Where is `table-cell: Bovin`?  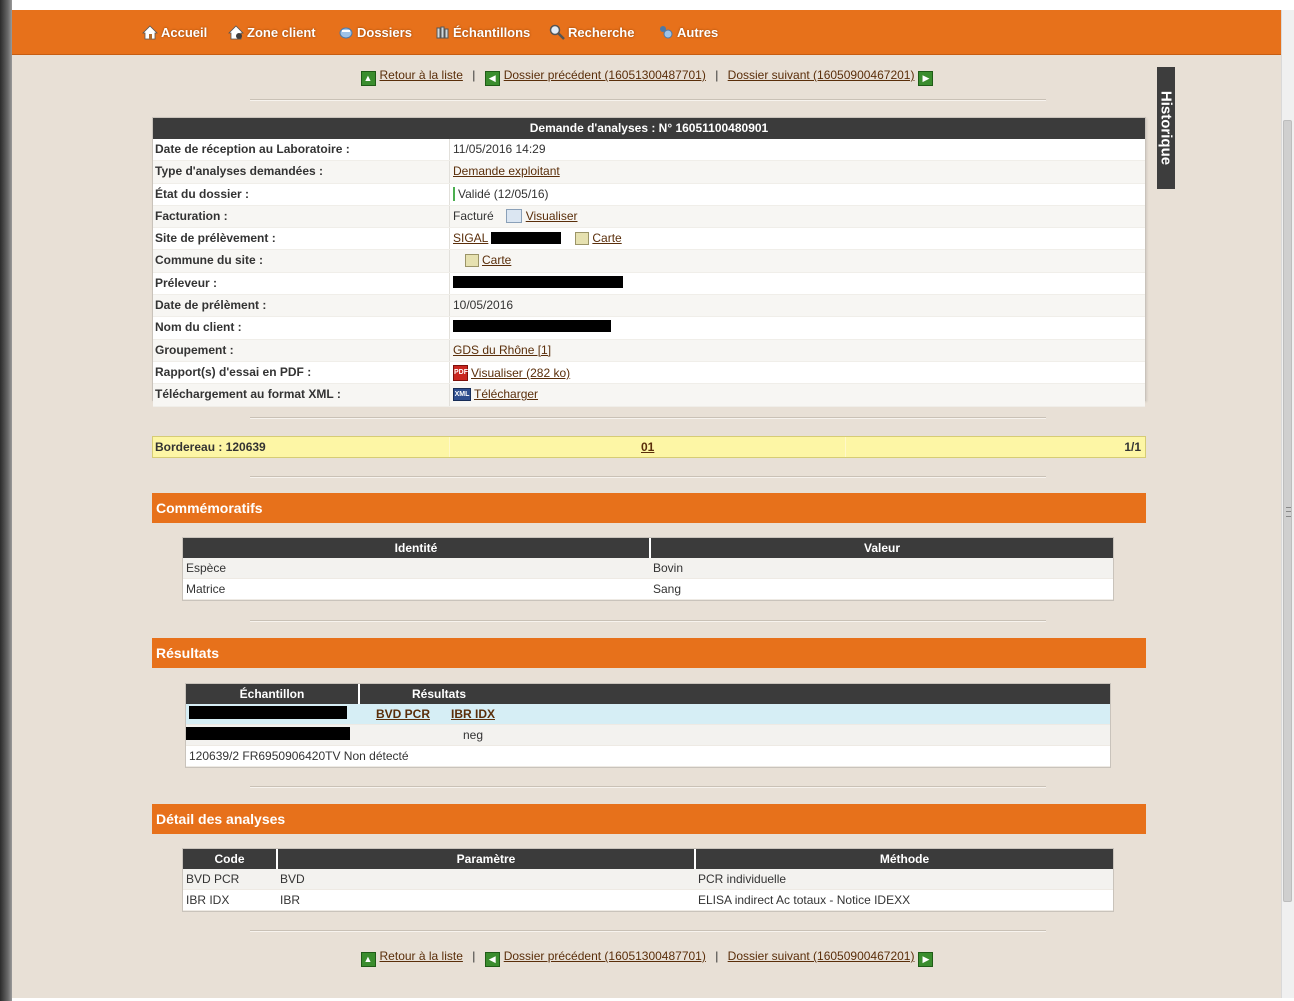
table-cell: Bovin is located at coordinates (881, 568).